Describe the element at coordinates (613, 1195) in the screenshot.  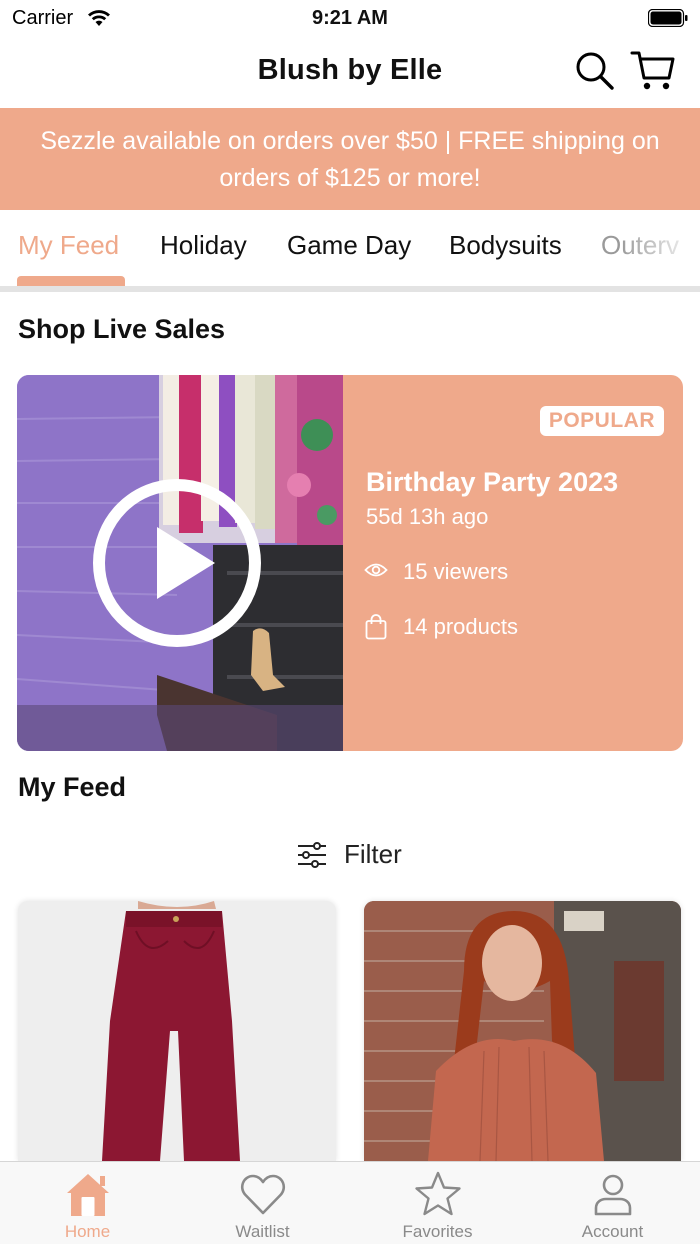
I see `person-icon` at that location.